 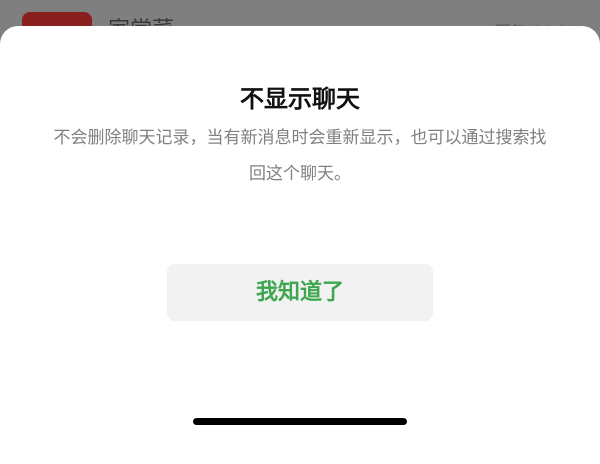 I want to click on home-indicator, so click(x=300, y=421).